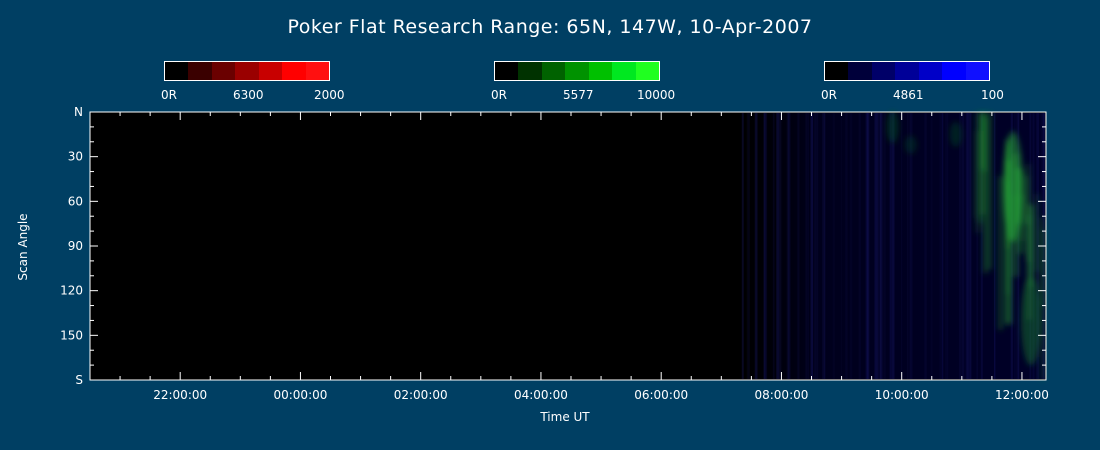 Image resolution: width=1100 pixels, height=450 pixels. Describe the element at coordinates (565, 417) in the screenshot. I see `x-axis-title: Time UT` at that location.